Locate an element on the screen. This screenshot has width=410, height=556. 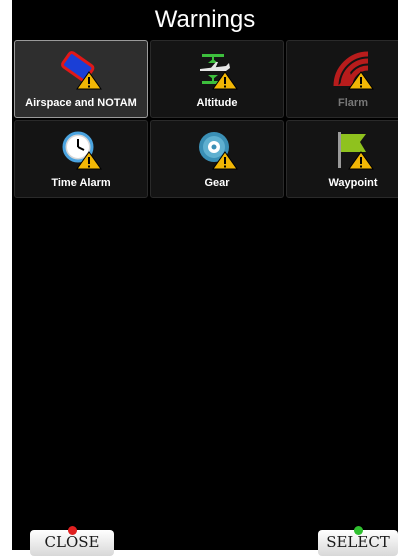
menu-tile-label: Airspace and NOTAM is located at coordinates (81, 103).